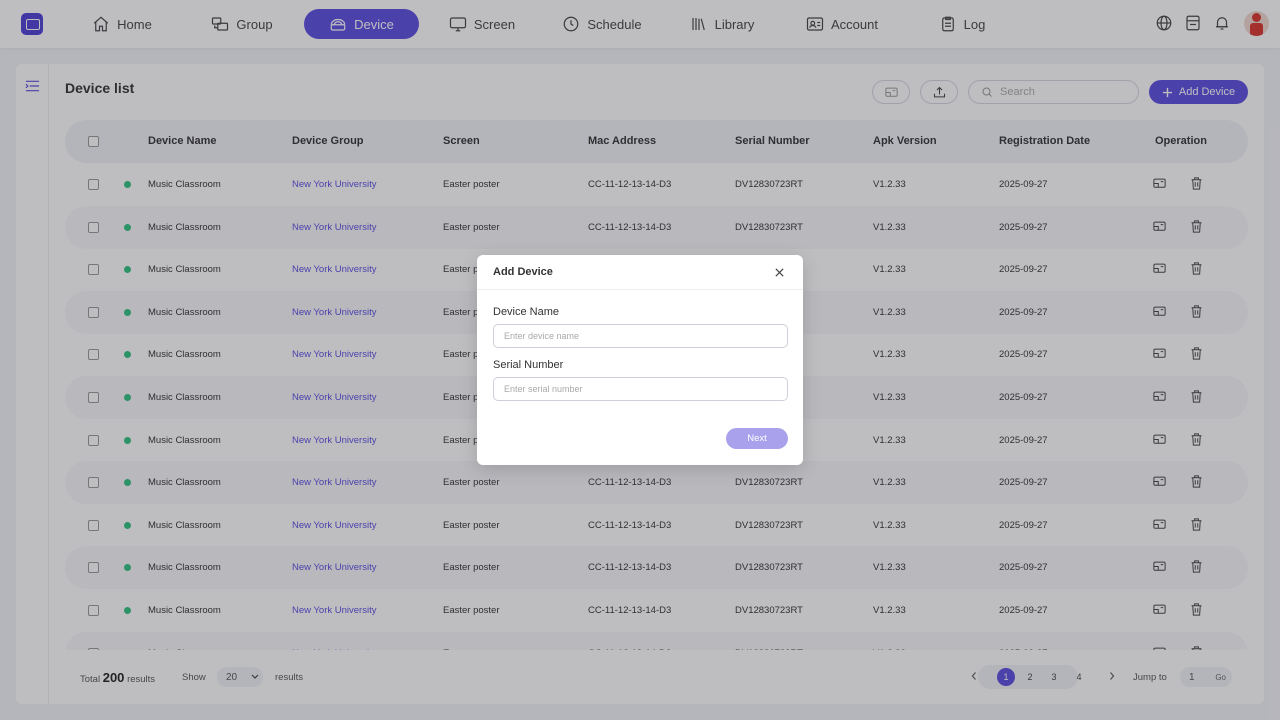 This screenshot has width=1280, height=720. What do you see at coordinates (640, 272) in the screenshot?
I see `dialog-header: Add Device` at bounding box center [640, 272].